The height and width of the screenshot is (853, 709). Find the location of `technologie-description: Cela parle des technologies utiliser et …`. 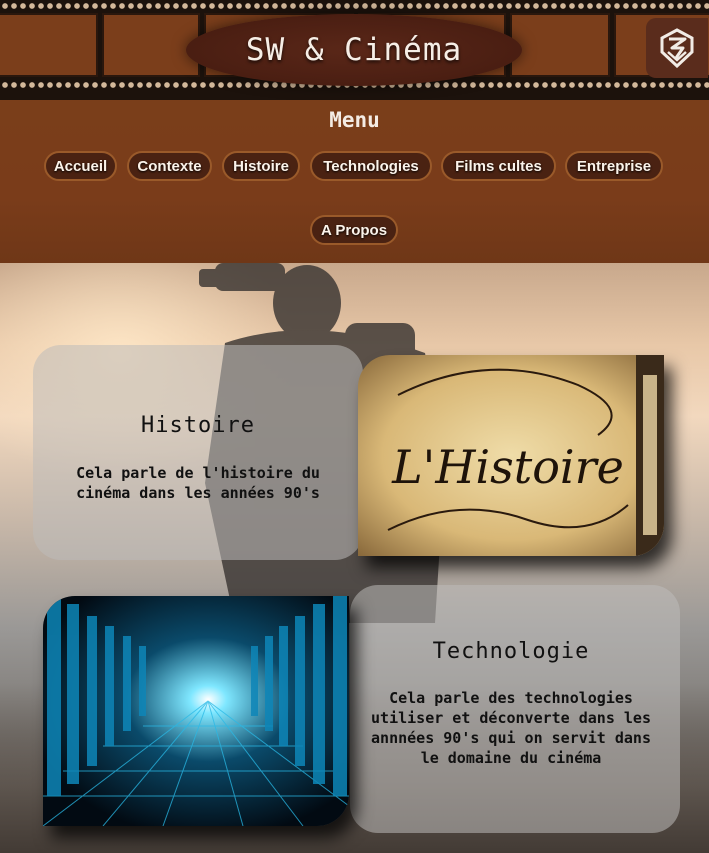

technologie-description: Cela parle des technologies utiliser et … is located at coordinates (511, 728).